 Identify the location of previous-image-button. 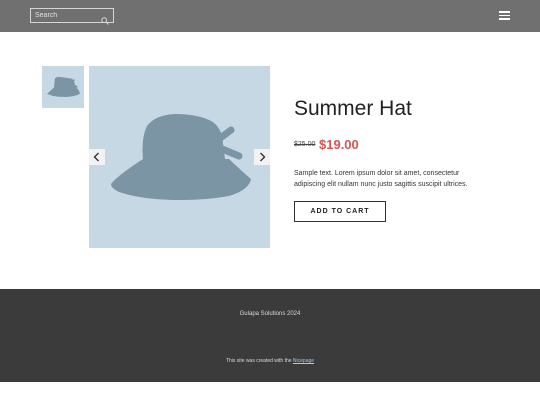
(97, 157).